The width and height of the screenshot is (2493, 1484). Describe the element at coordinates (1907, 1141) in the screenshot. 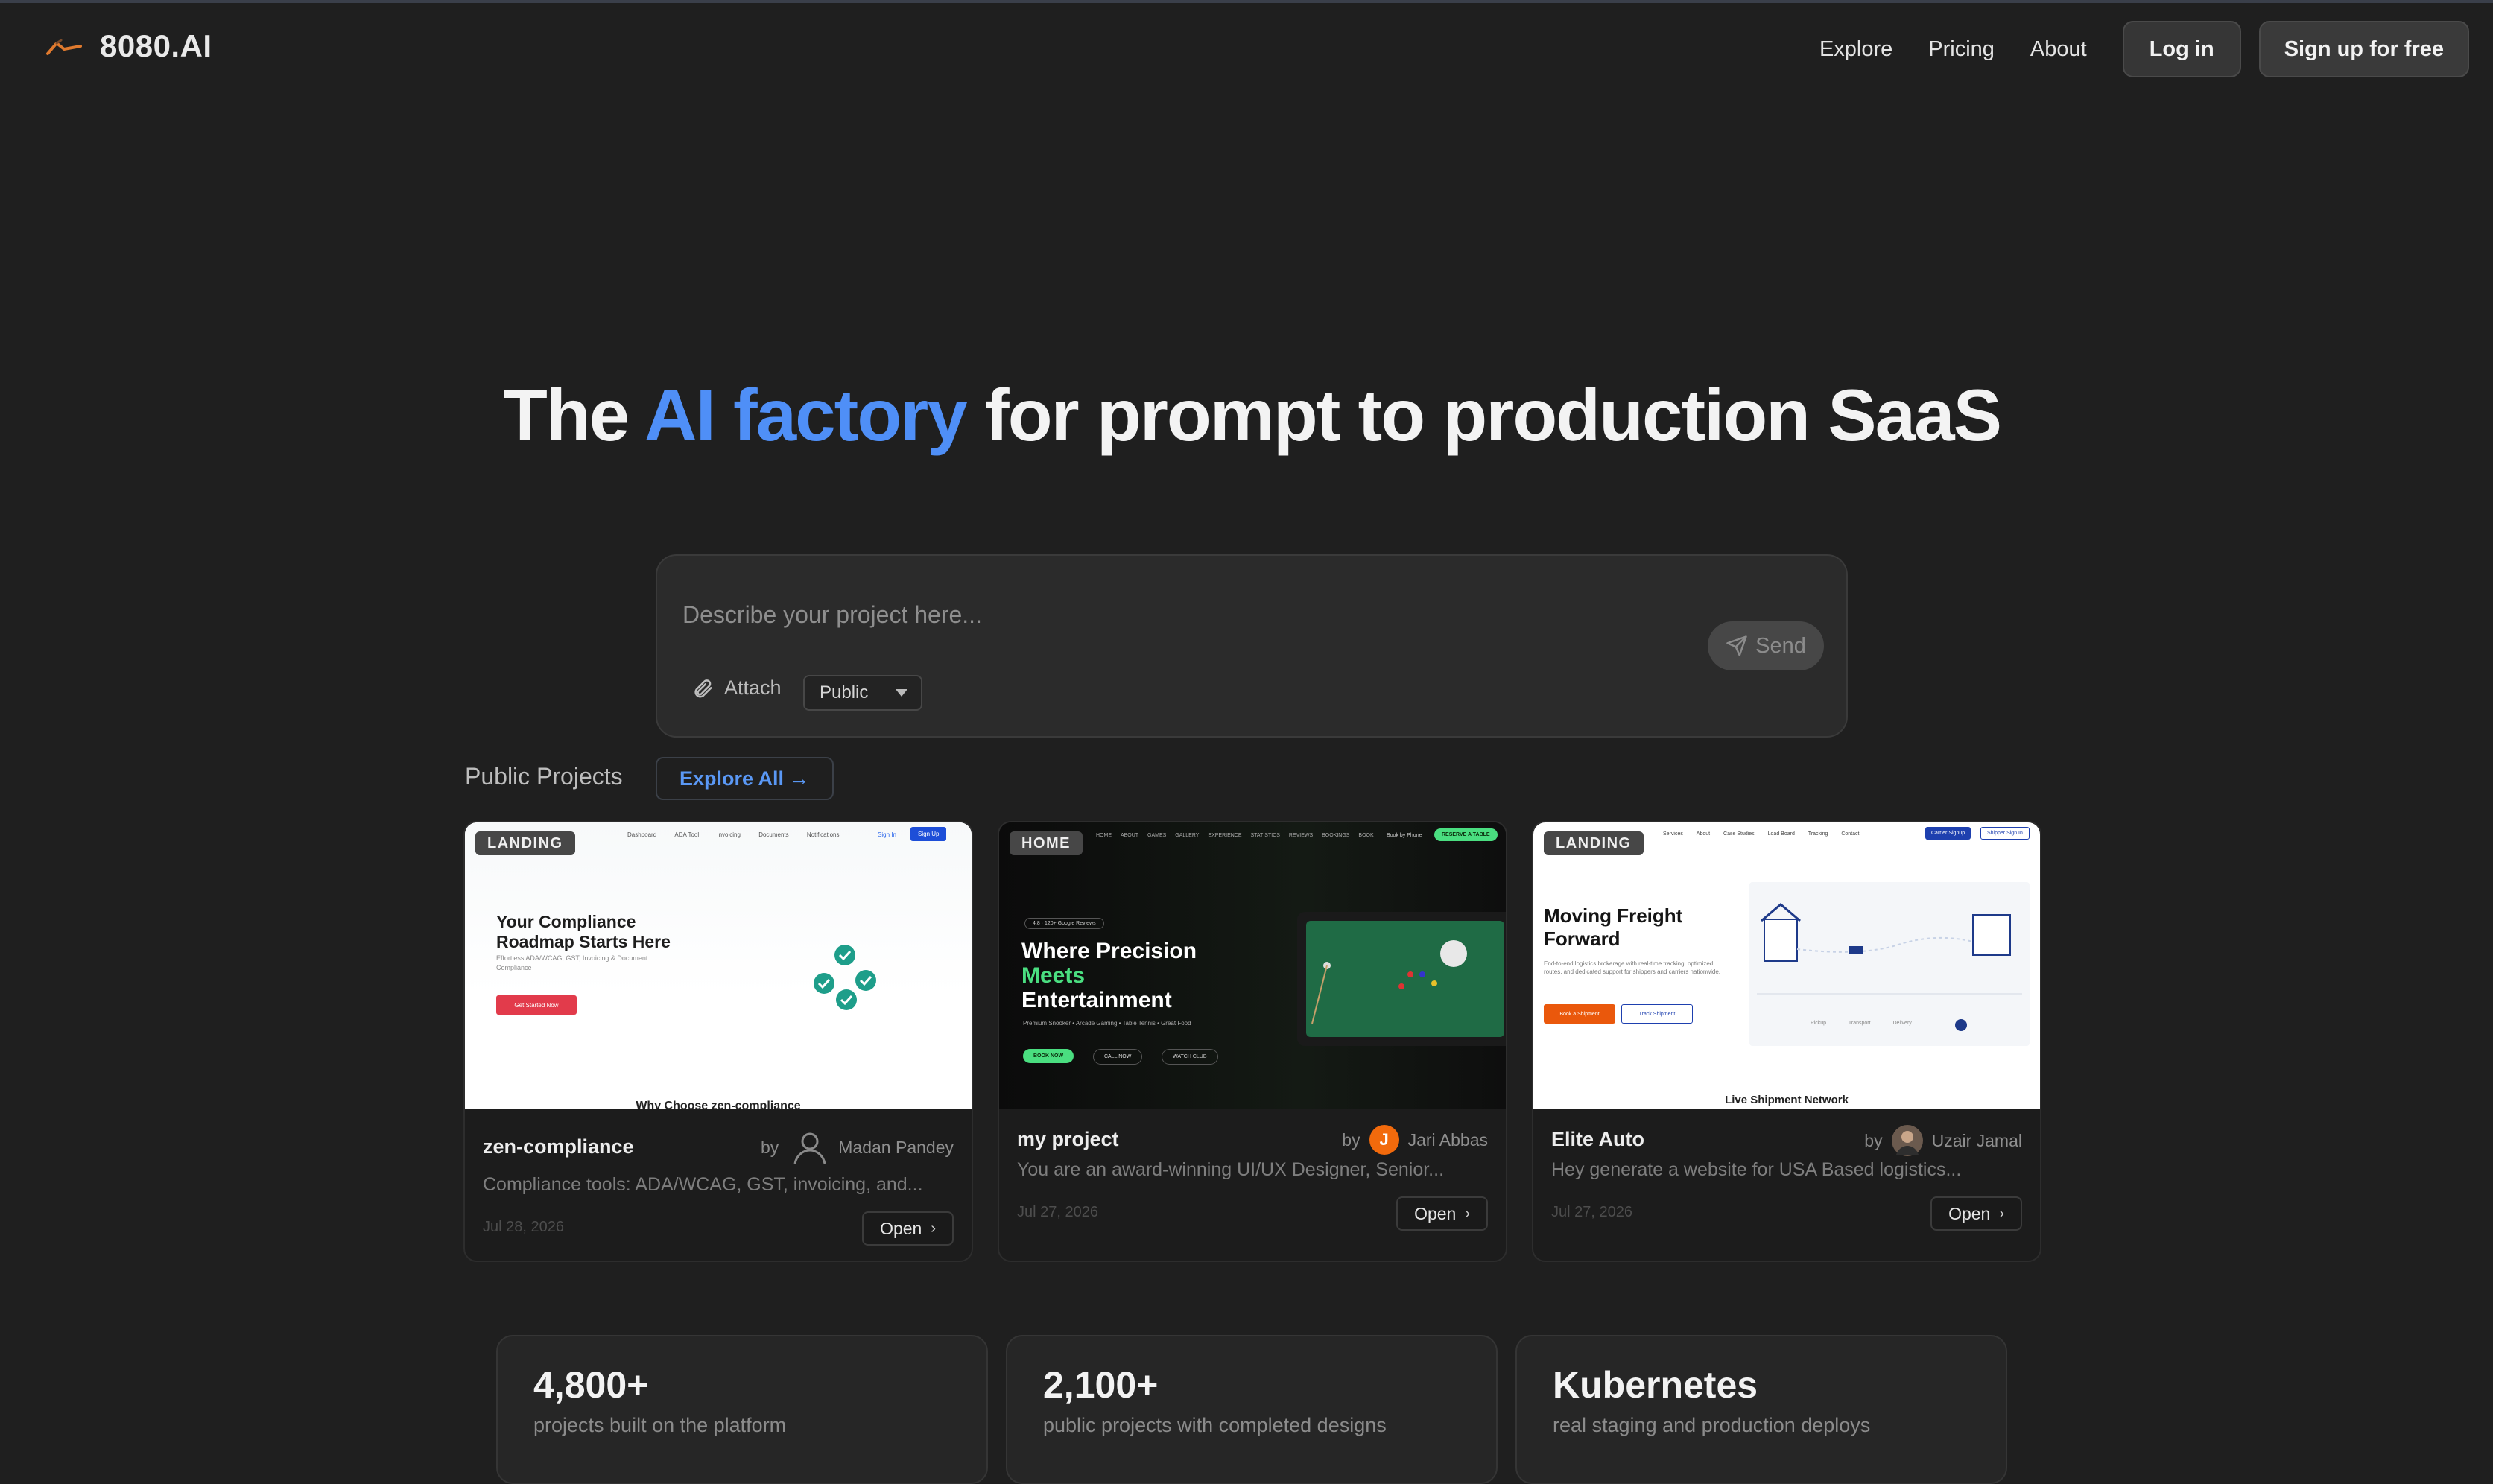

I see `author-photo-avatar` at that location.